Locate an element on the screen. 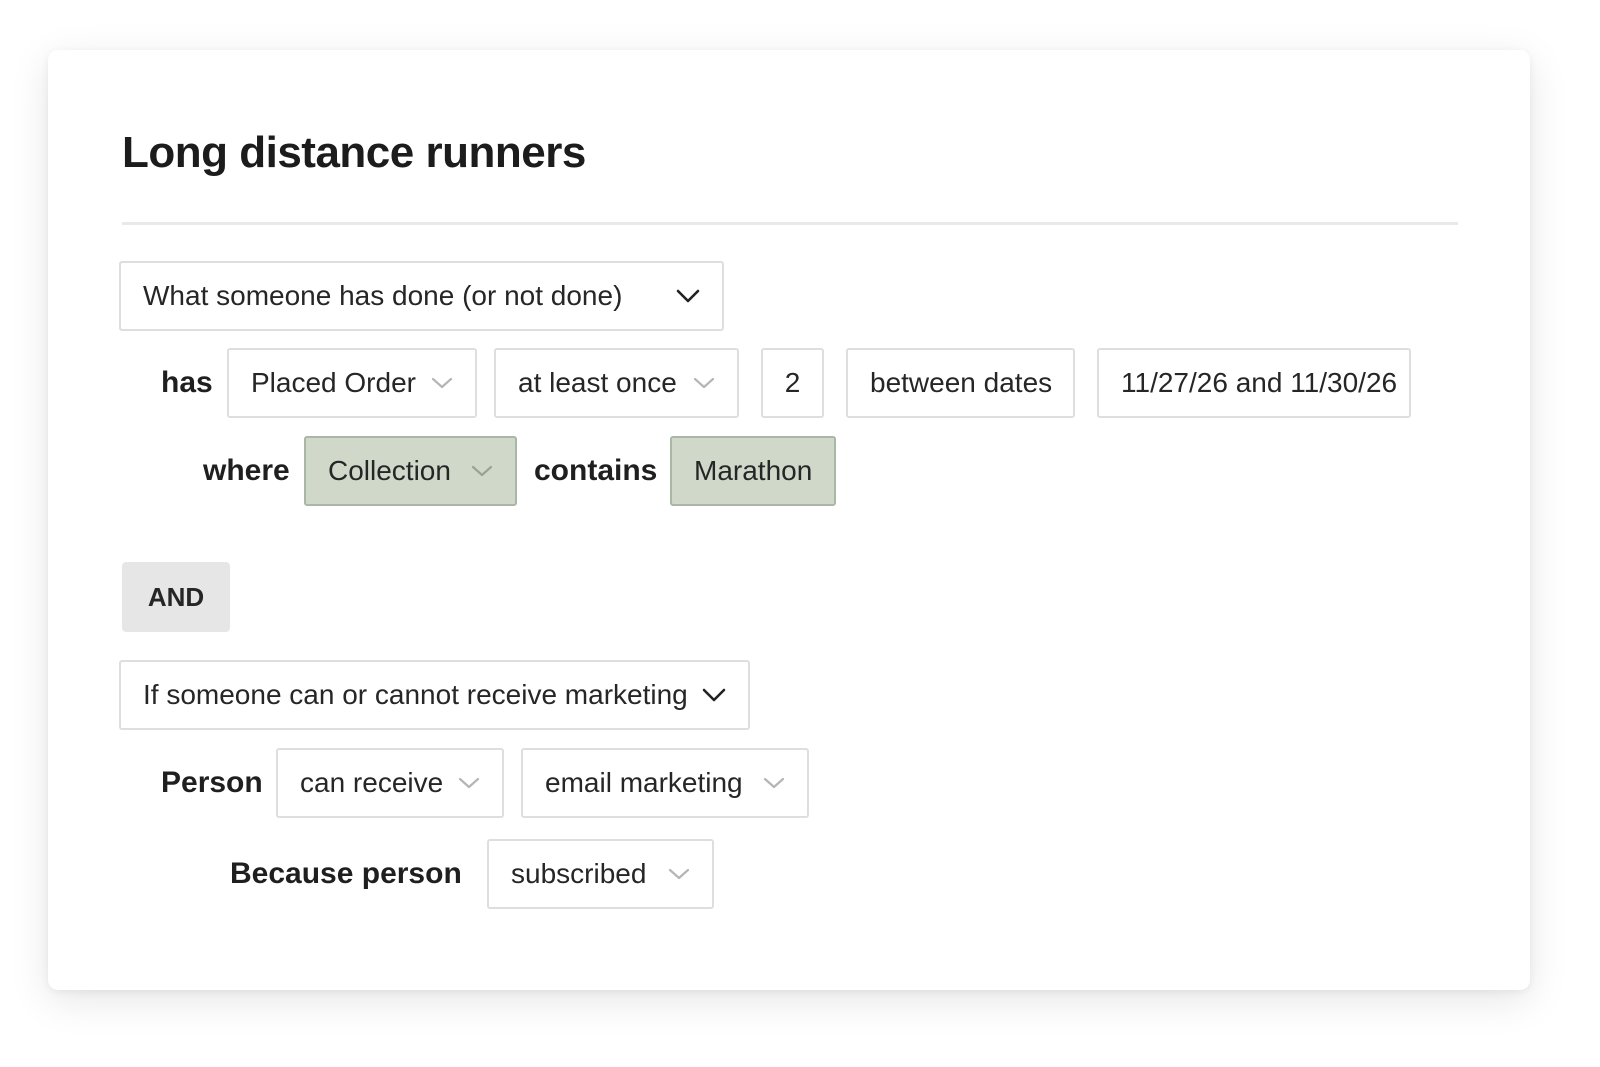 This screenshot has height=1067, width=1600. date-range-input: 11/27/26 and 11/30/26 is located at coordinates (1254, 383).